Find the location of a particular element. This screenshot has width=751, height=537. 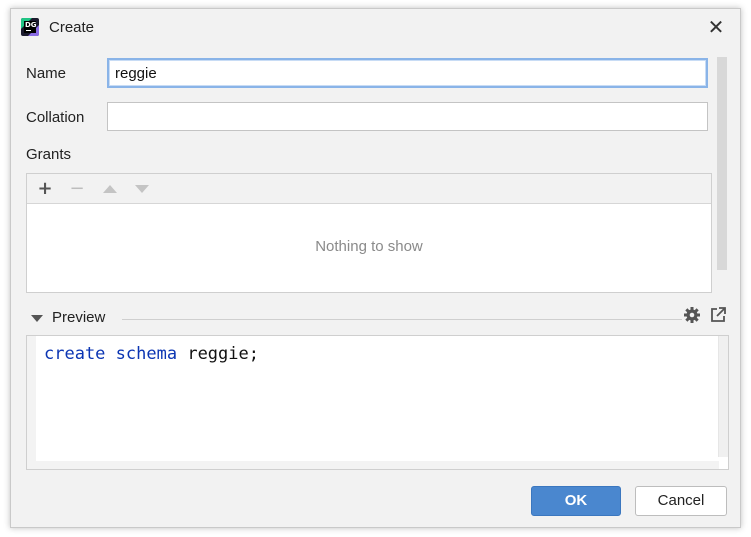

editor-horizontal-scrollbar is located at coordinates (377, 465).